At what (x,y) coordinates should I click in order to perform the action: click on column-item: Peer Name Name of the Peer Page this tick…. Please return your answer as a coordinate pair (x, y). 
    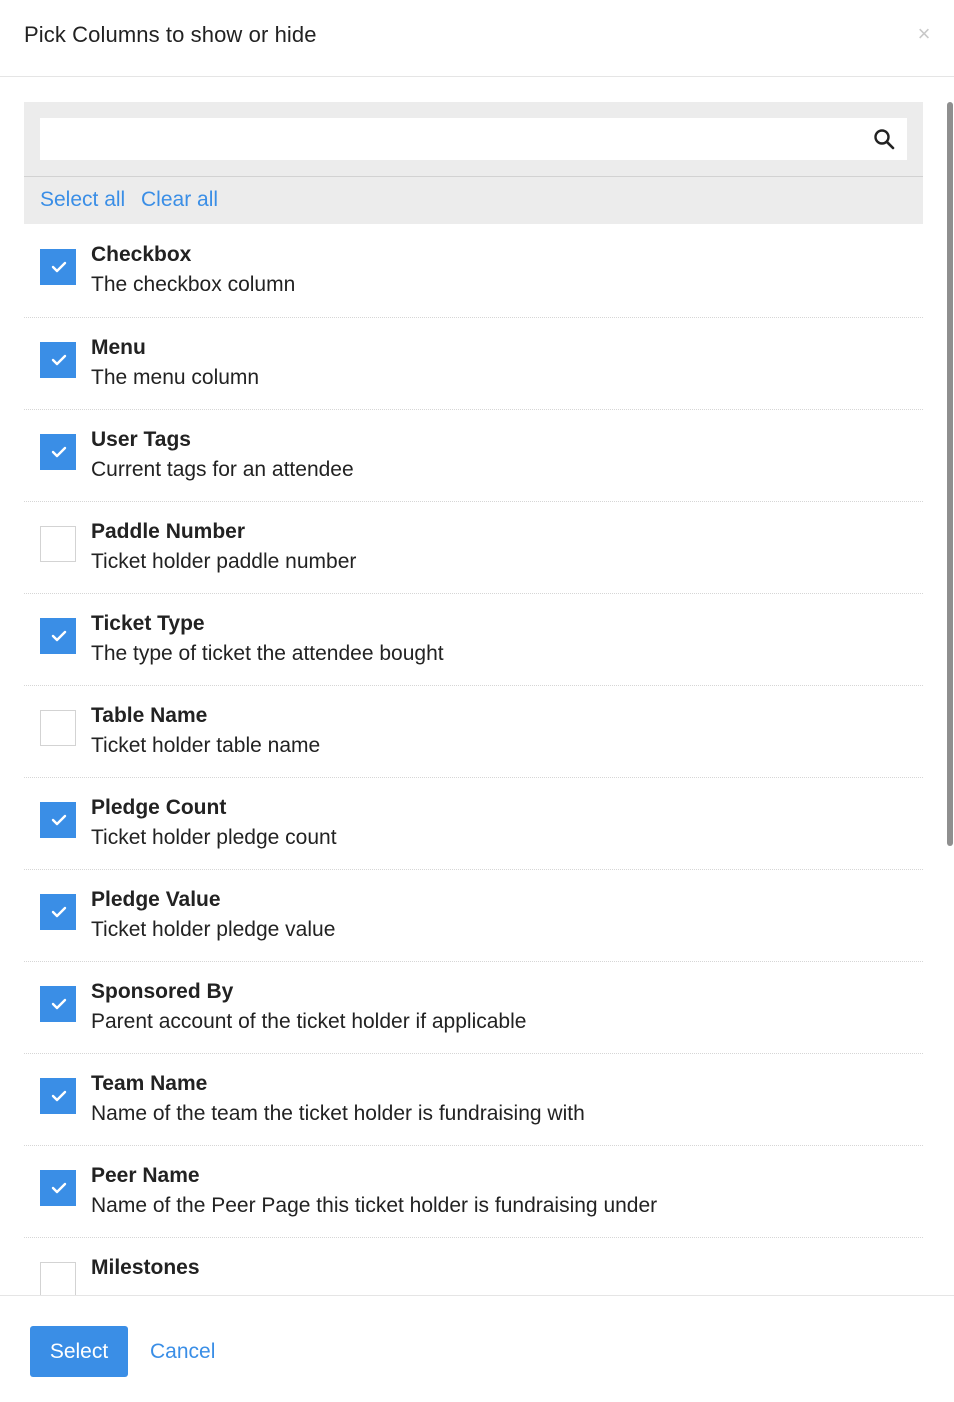
    Looking at the image, I should click on (473, 1192).